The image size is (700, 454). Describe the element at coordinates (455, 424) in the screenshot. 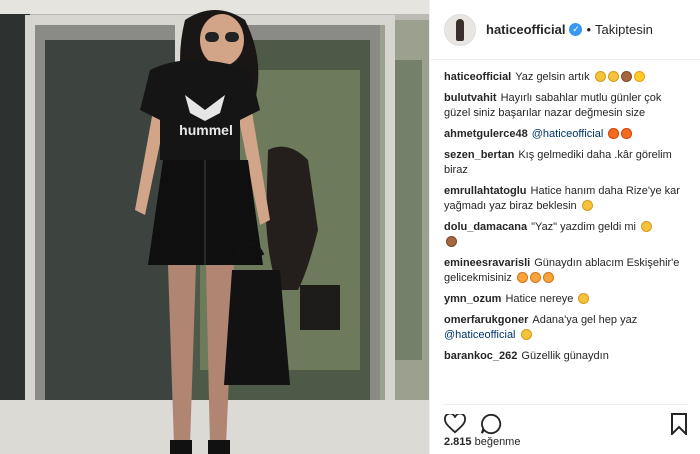

I see `heart-outline-icon` at that location.